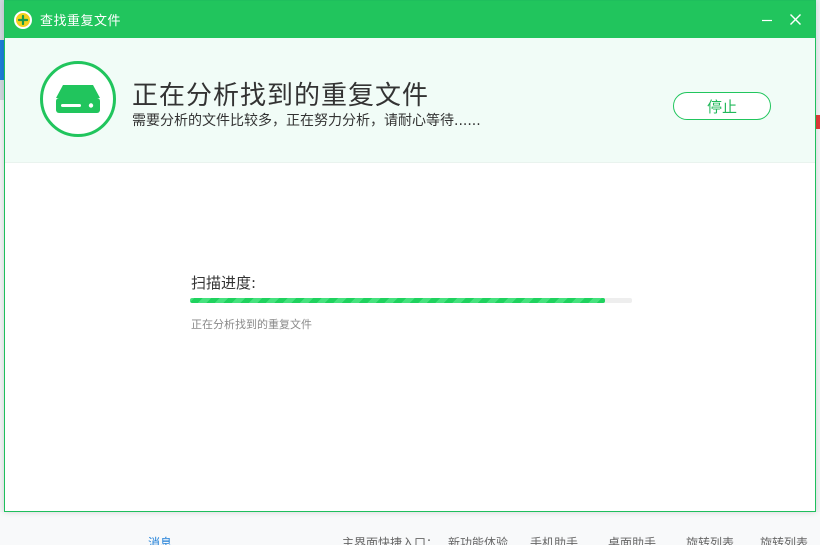 The image size is (820, 545). What do you see at coordinates (554, 540) in the screenshot?
I see `background-text: 手机助手` at bounding box center [554, 540].